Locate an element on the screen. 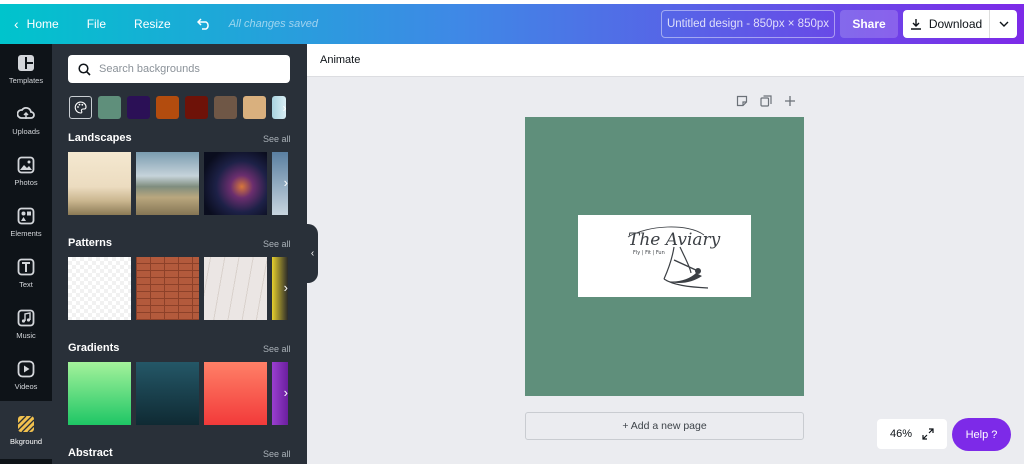  chevron-down-icon is located at coordinates (1003, 24).